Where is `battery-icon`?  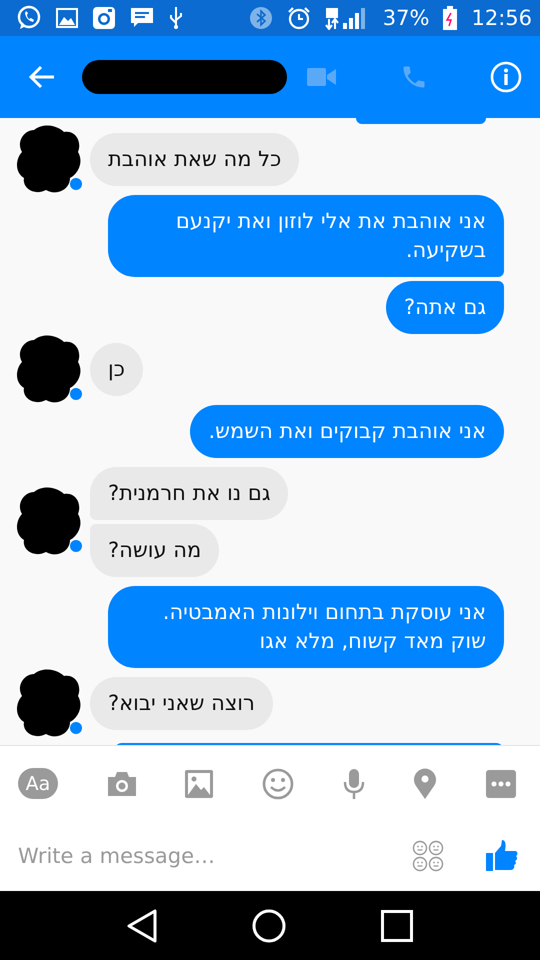
battery-icon is located at coordinates (450, 18).